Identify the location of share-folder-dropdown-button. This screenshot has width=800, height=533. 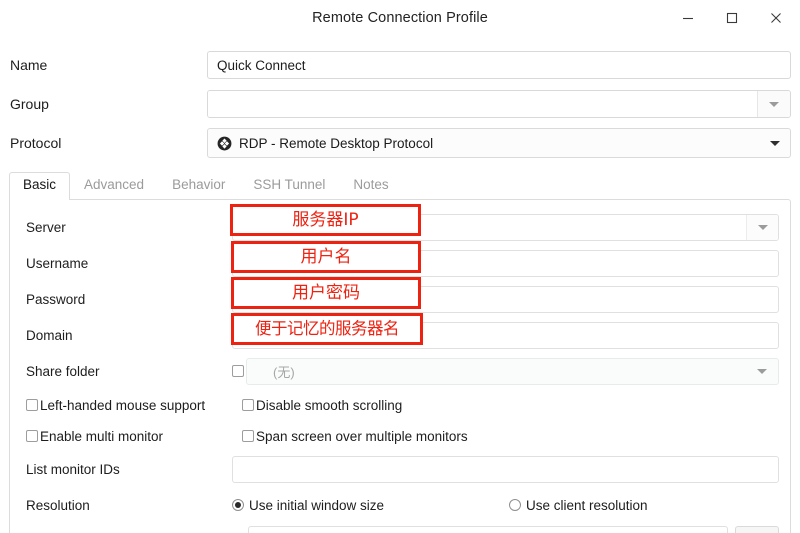
(762, 371).